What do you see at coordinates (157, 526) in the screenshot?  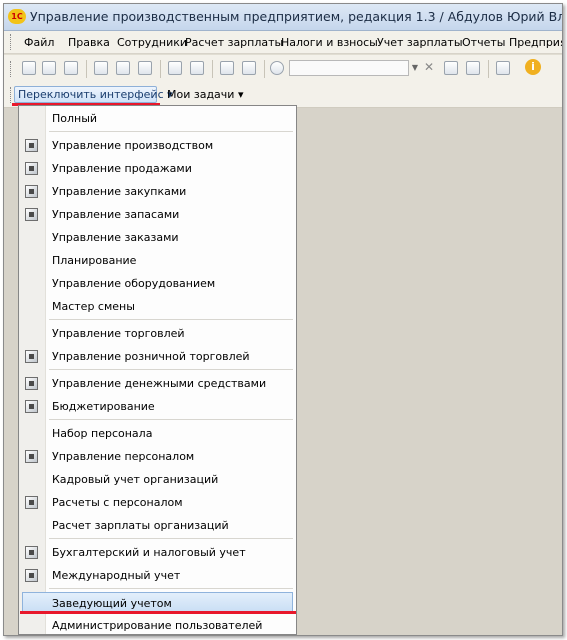 I see `menu-item-payroll-orgs: Расчет зарплаты организаций` at bounding box center [157, 526].